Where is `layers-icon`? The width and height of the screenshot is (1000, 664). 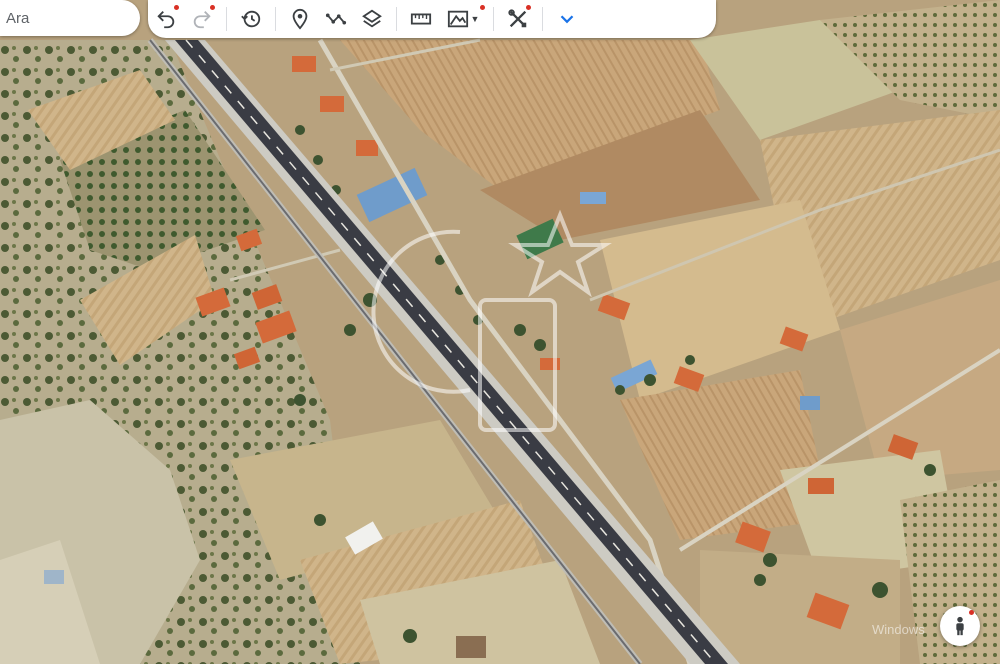
layers-icon is located at coordinates (372, 18).